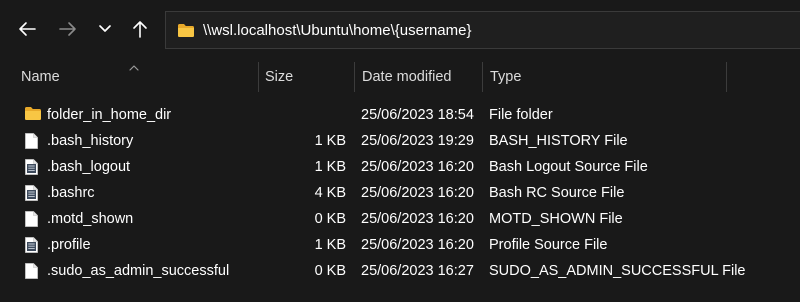 This screenshot has height=302, width=800. What do you see at coordinates (556, 219) in the screenshot?
I see `file-type: MOTD_SHOWN File` at bounding box center [556, 219].